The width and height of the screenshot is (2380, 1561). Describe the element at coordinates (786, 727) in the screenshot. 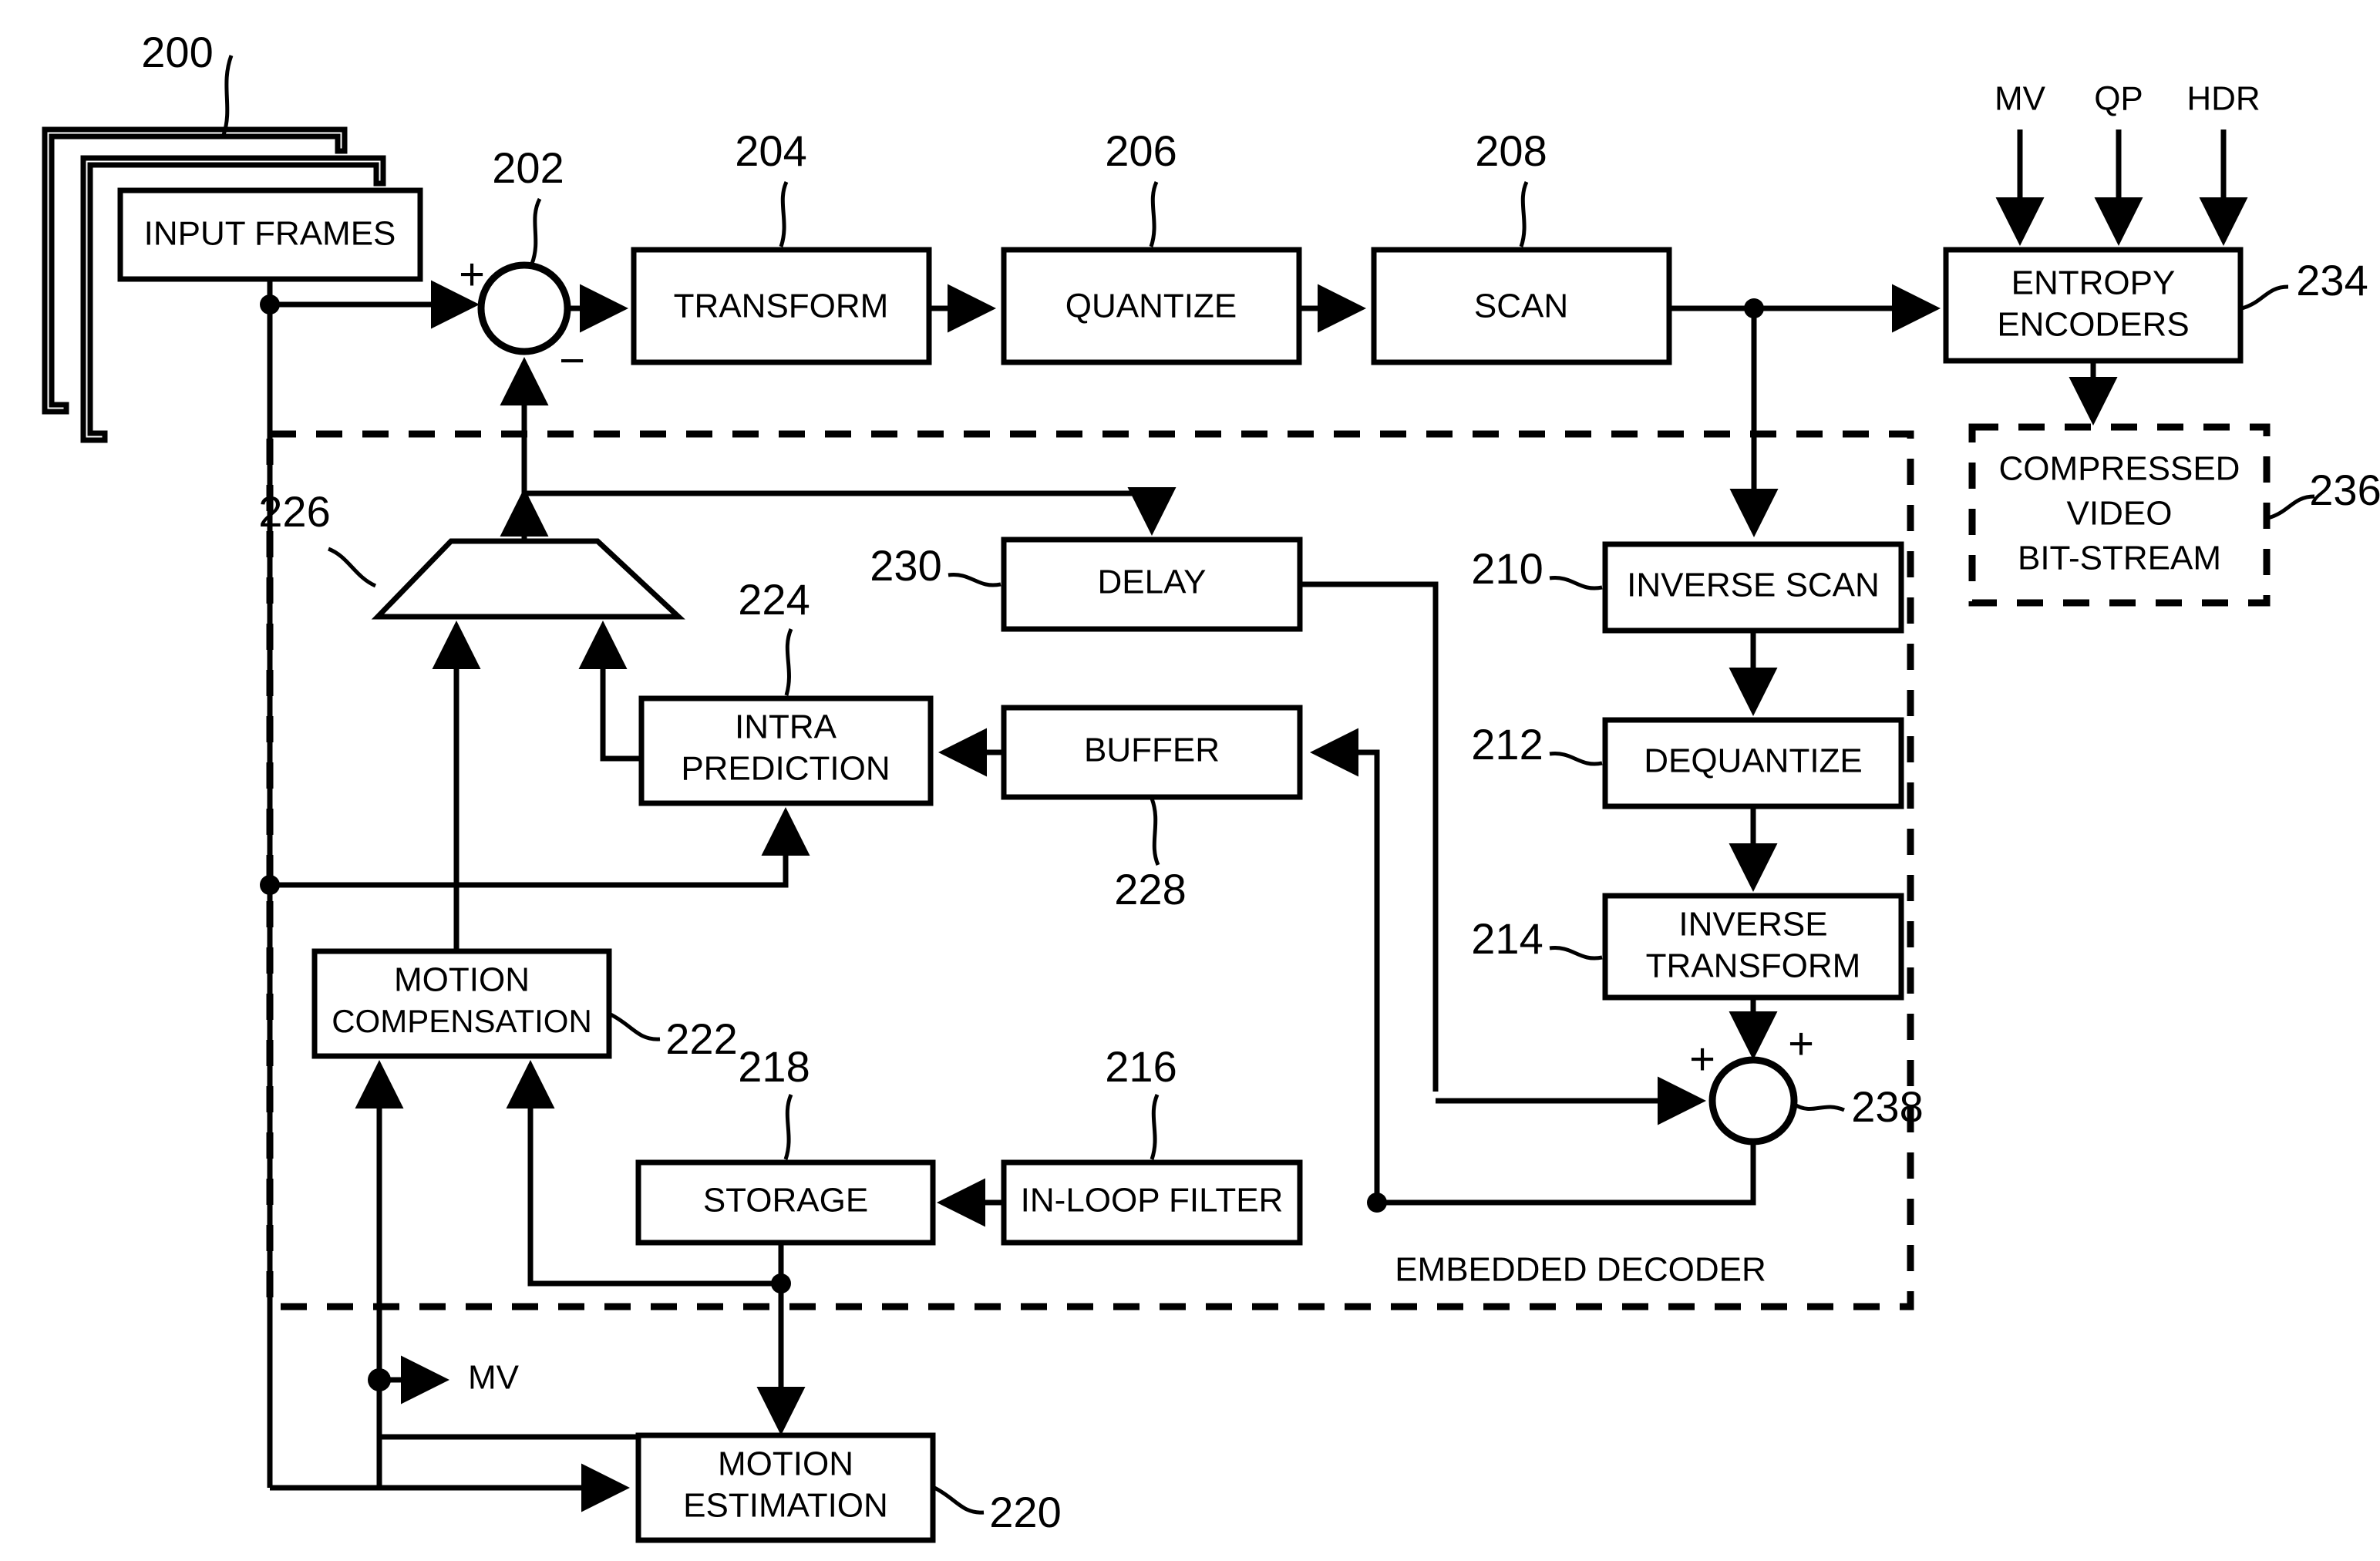

I see `intra-prediction-line1: INTRA` at that location.